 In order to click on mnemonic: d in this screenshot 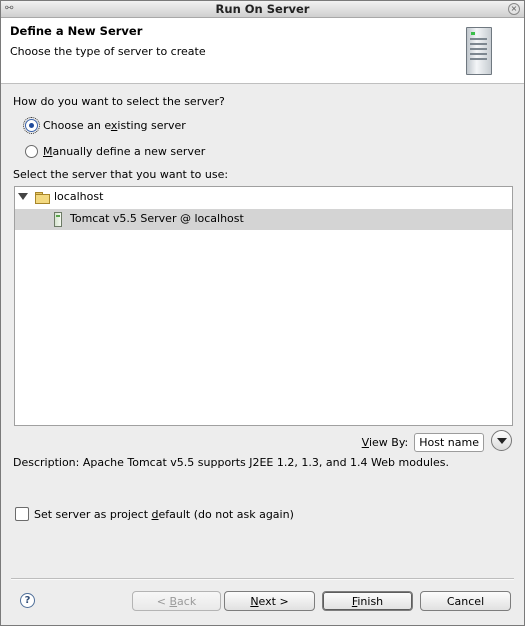, I will do `click(155, 514)`.